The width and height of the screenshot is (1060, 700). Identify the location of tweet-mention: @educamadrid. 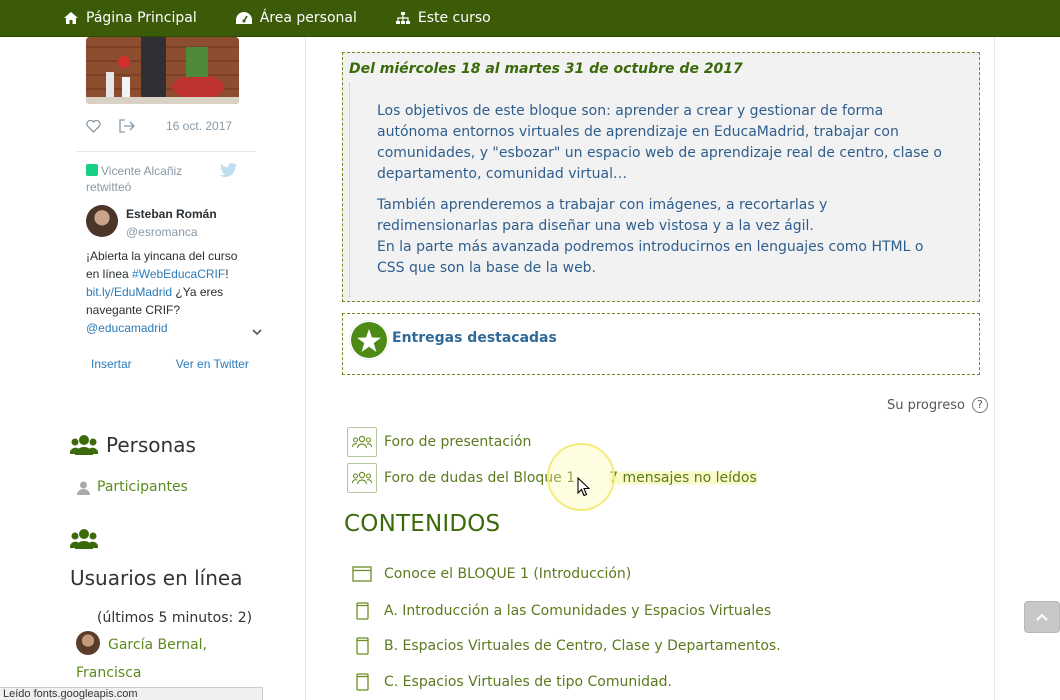
(127, 328).